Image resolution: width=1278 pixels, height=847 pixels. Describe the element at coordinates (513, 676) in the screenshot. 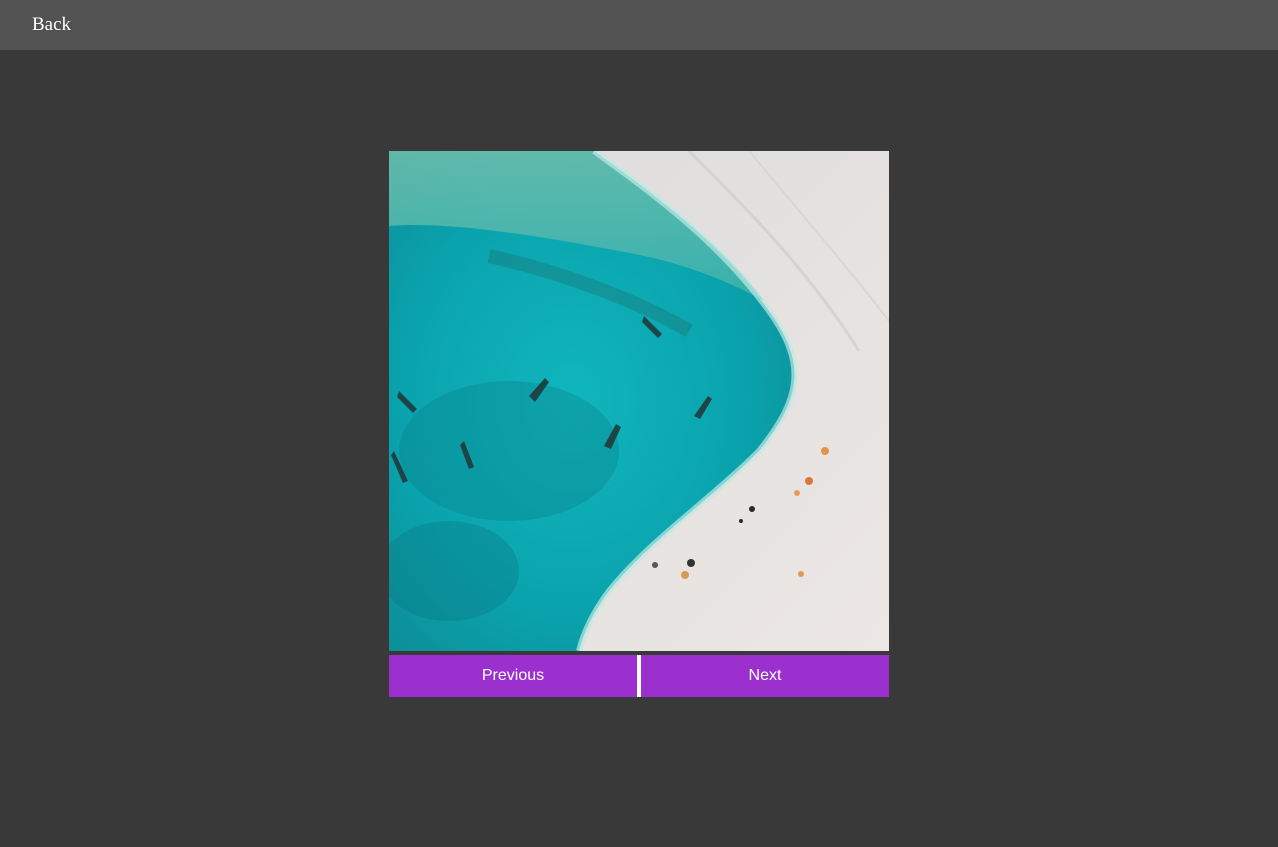

I see `previous-button: Previous` at that location.